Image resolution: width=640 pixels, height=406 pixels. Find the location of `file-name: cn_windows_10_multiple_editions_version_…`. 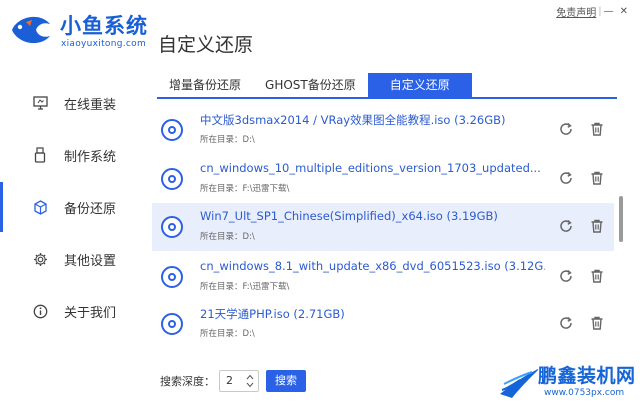

file-name: cn_windows_10_multiple_editions_version_… is located at coordinates (370, 168).